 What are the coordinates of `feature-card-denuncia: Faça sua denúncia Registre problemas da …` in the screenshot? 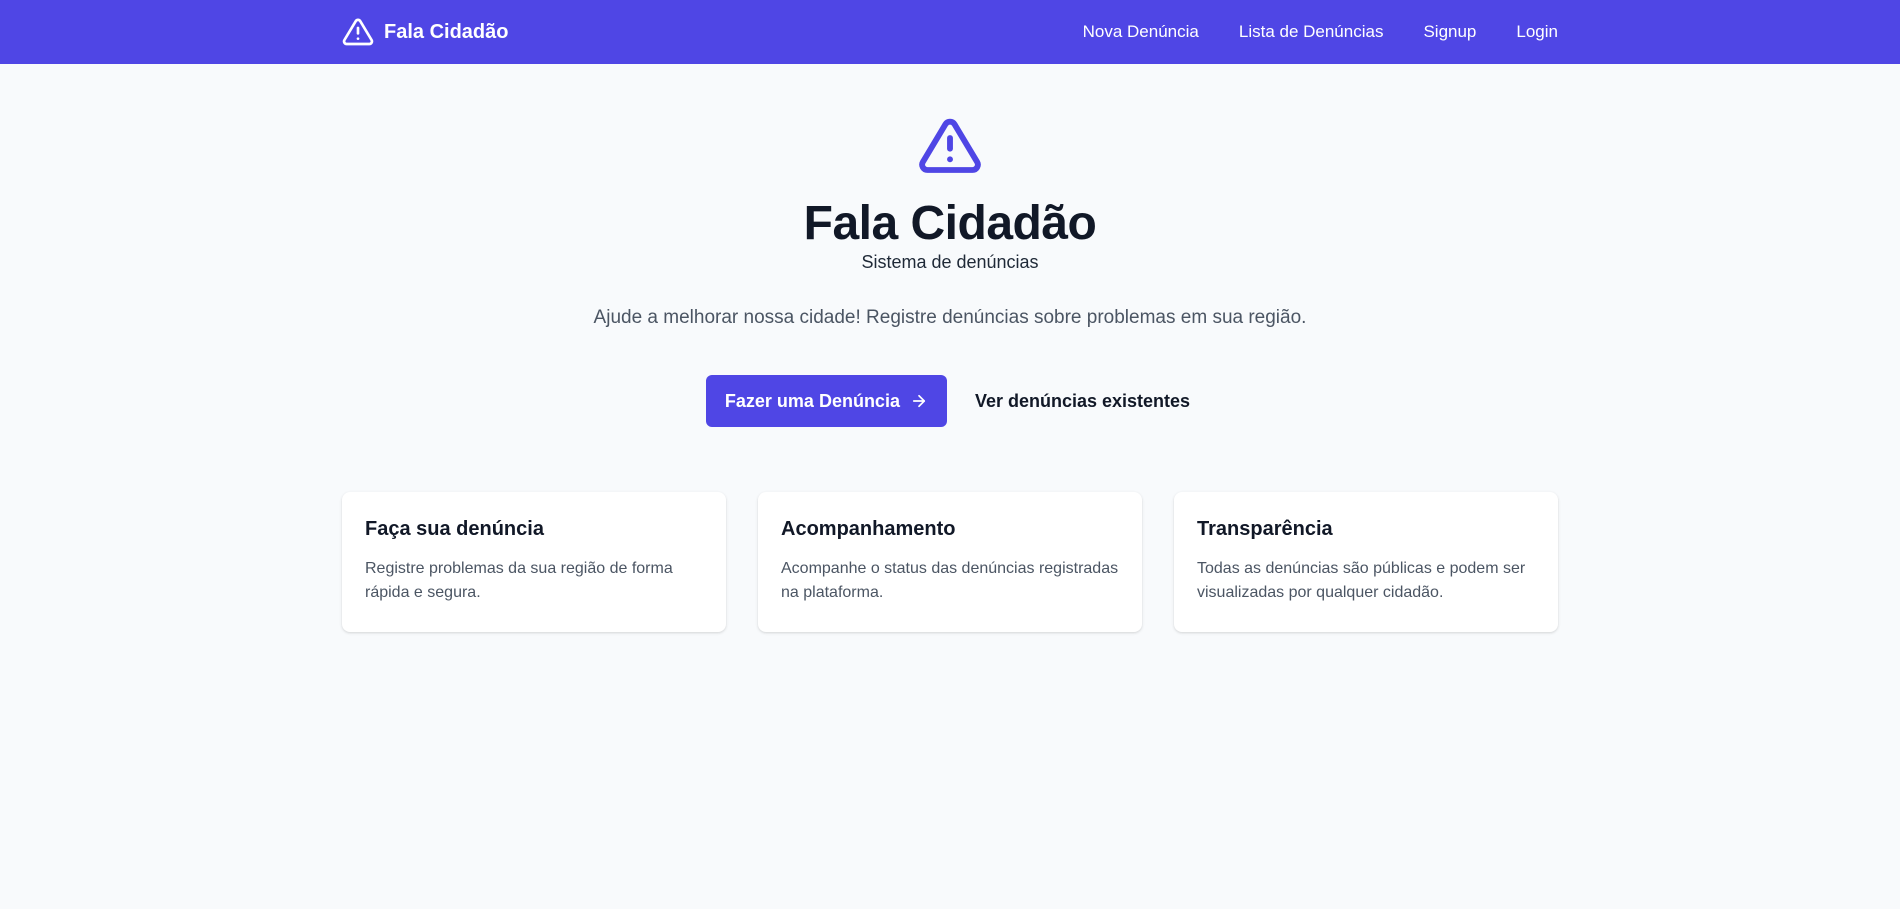 It's located at (534, 562).